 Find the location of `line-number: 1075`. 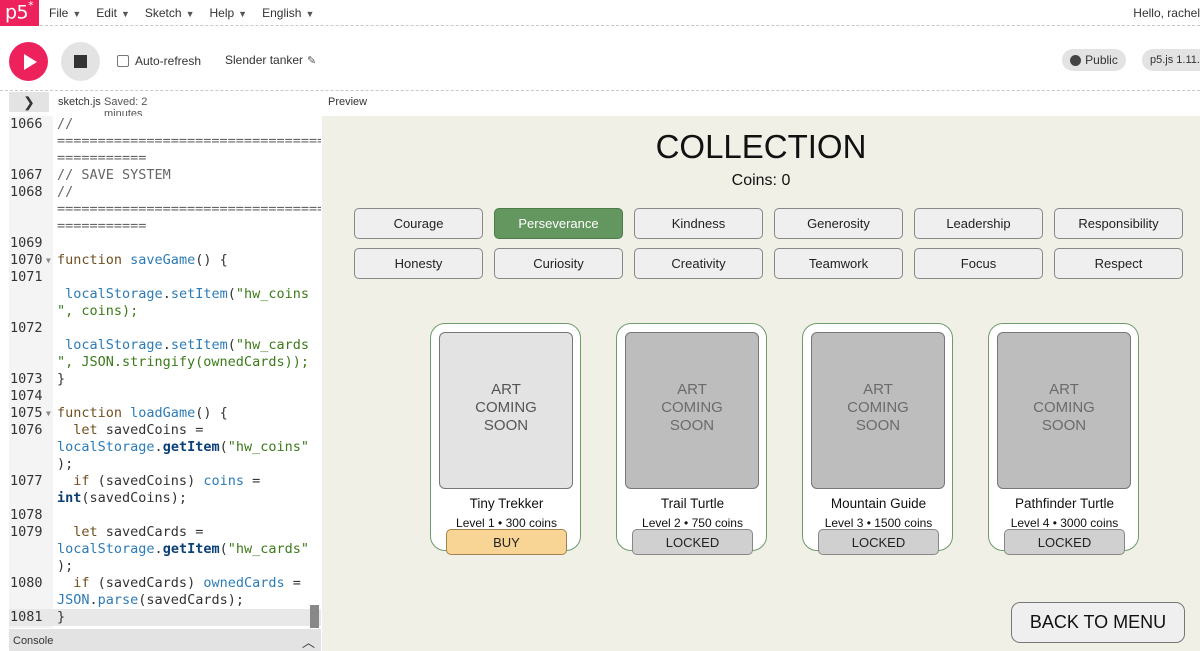

line-number: 1075 is located at coordinates (26, 413).